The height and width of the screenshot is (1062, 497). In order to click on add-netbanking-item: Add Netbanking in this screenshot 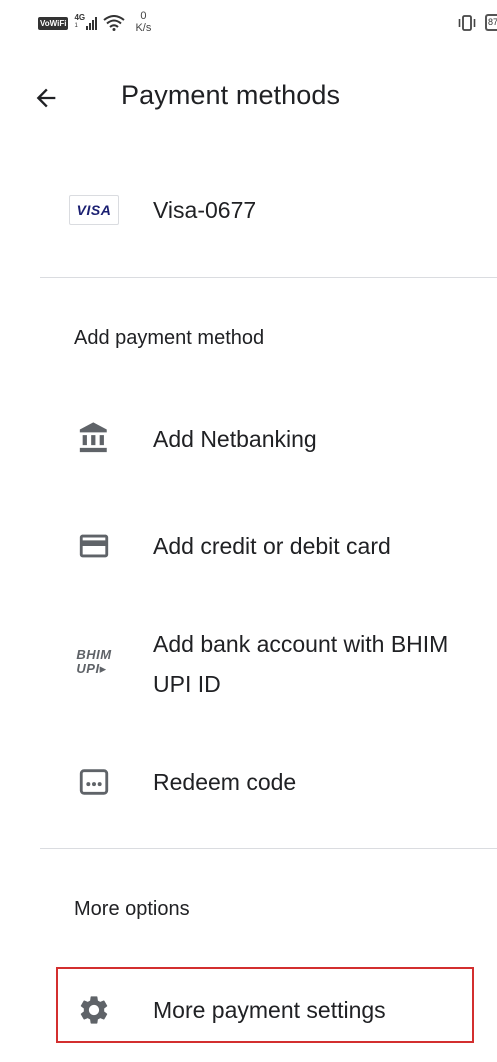, I will do `click(248, 440)`.